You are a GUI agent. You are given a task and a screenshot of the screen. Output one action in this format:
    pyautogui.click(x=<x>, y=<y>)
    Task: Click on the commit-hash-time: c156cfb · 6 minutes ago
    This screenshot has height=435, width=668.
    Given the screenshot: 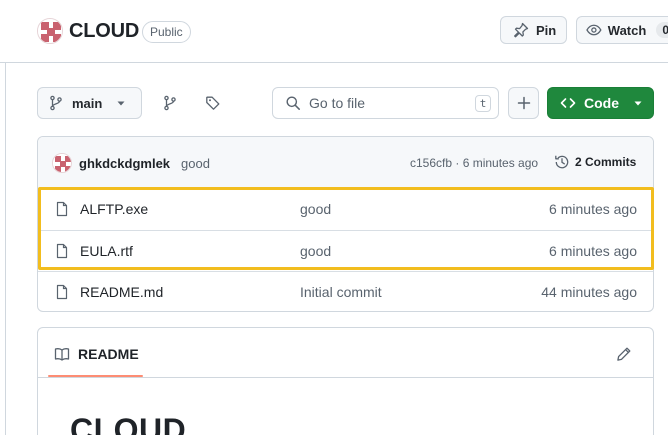 What is the action you would take?
    pyautogui.click(x=474, y=163)
    